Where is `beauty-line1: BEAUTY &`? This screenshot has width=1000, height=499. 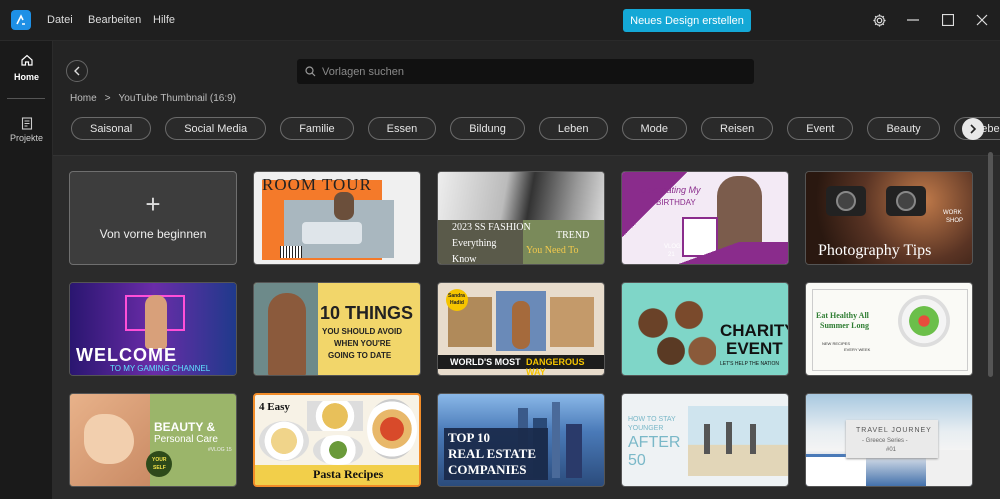 beauty-line1: BEAUTY & is located at coordinates (185, 427).